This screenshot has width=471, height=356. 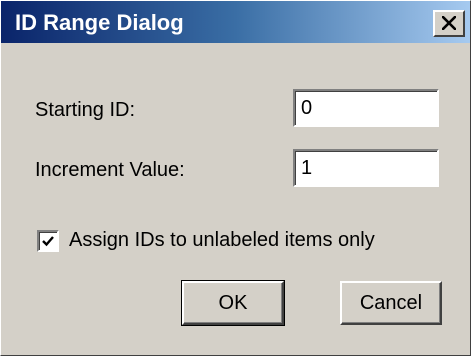 I want to click on unlabeled-only-checkbox, so click(x=48, y=241).